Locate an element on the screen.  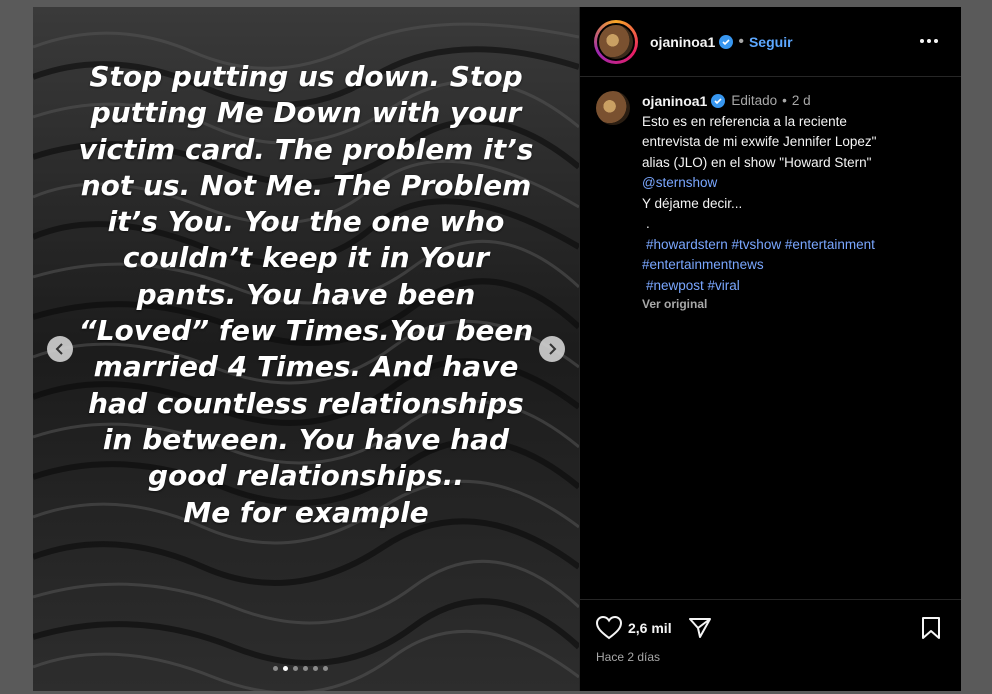
chevron-right-icon is located at coordinates (553, 349).